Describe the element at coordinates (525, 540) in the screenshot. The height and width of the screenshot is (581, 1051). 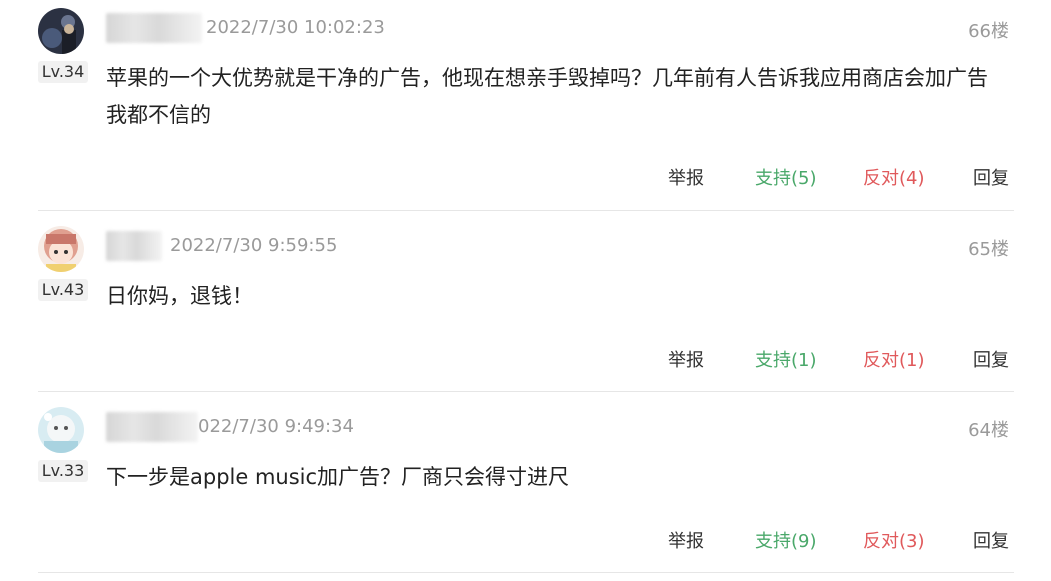
I see `comment-actions: 举报 支持(9) 反对(3) 回复` at that location.